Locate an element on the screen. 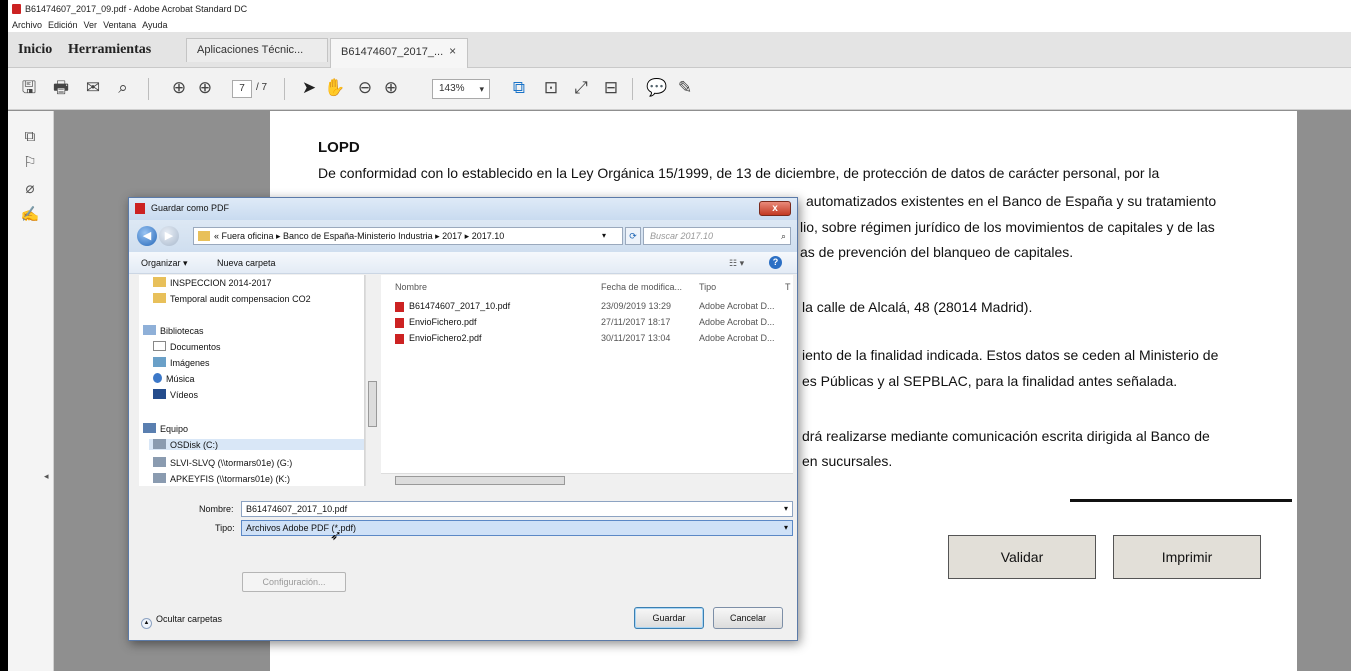 Image resolution: width=1351 pixels, height=671 pixels. computer-icon is located at coordinates (149, 428).